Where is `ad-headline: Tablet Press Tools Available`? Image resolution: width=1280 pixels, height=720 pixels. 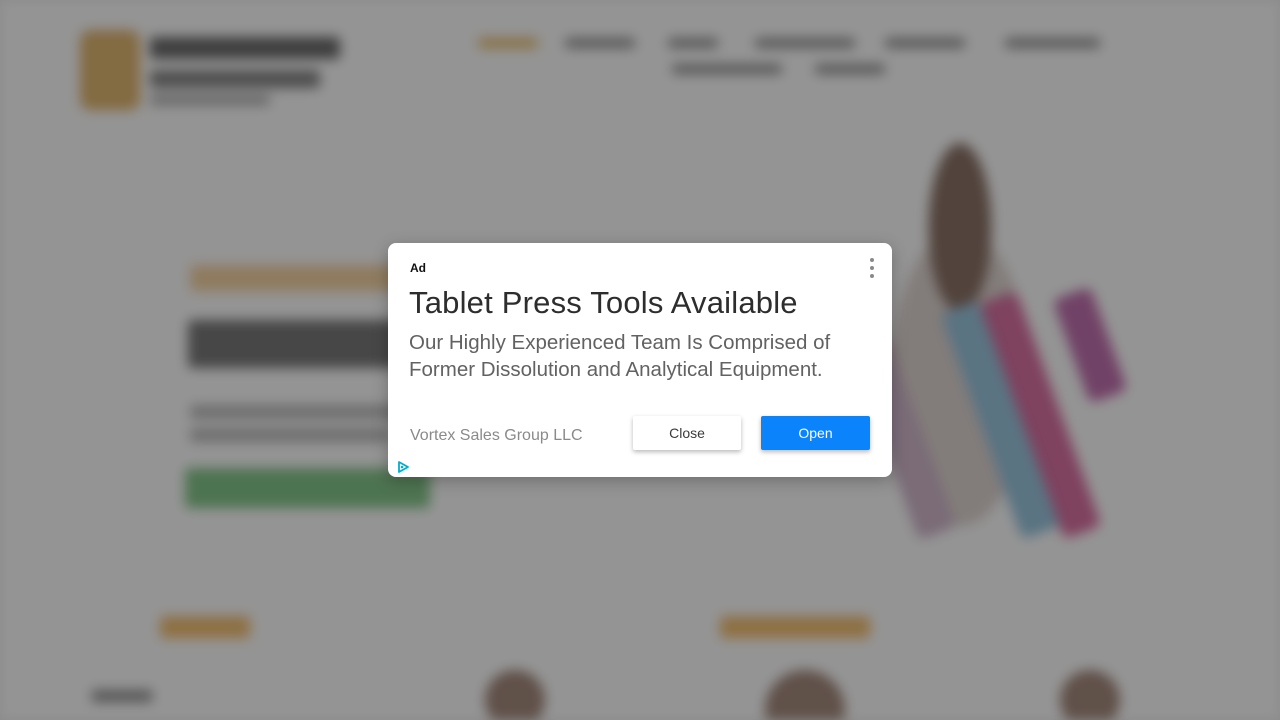 ad-headline: Tablet Press Tools Available is located at coordinates (644, 303).